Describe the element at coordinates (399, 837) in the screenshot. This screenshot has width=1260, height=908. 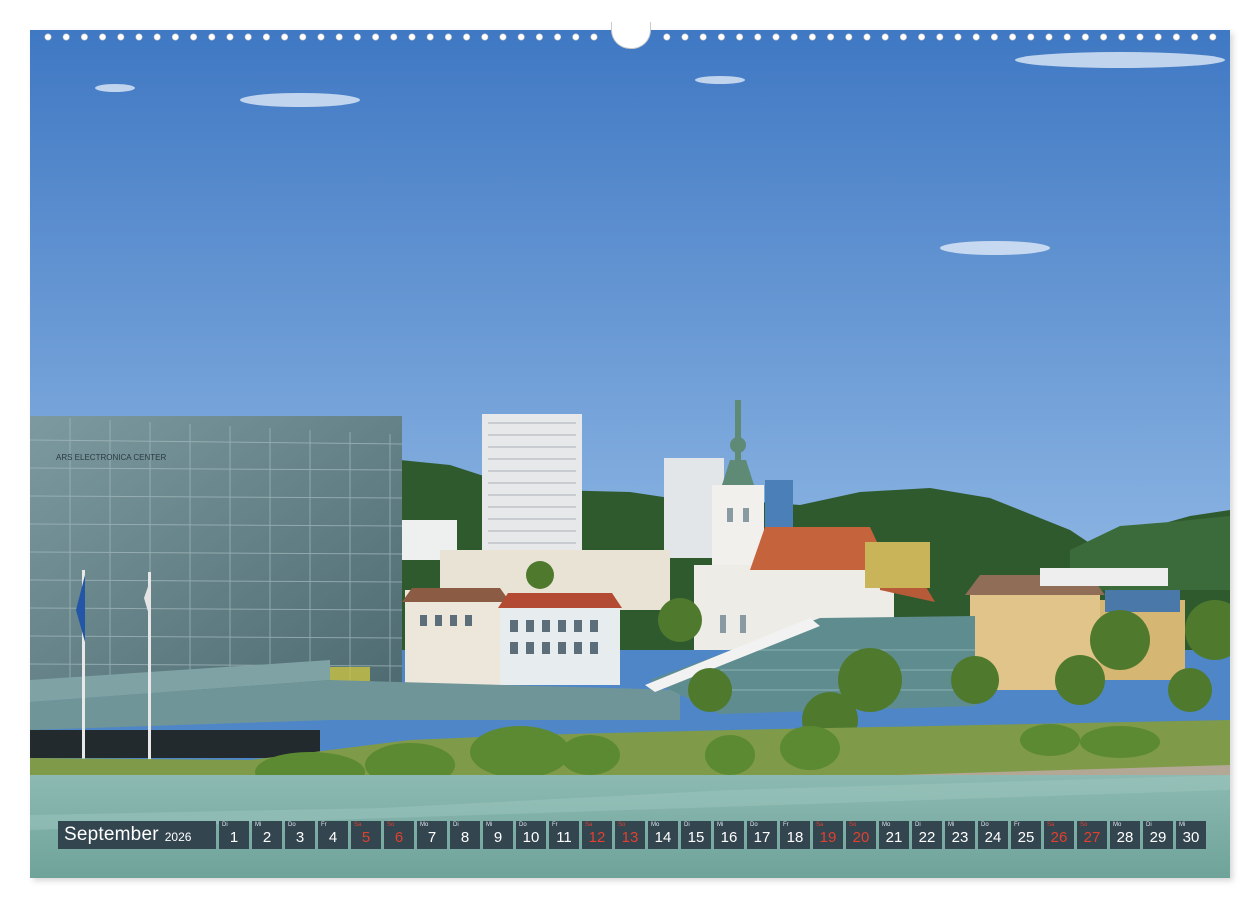
I see `day-number: 6` at that location.